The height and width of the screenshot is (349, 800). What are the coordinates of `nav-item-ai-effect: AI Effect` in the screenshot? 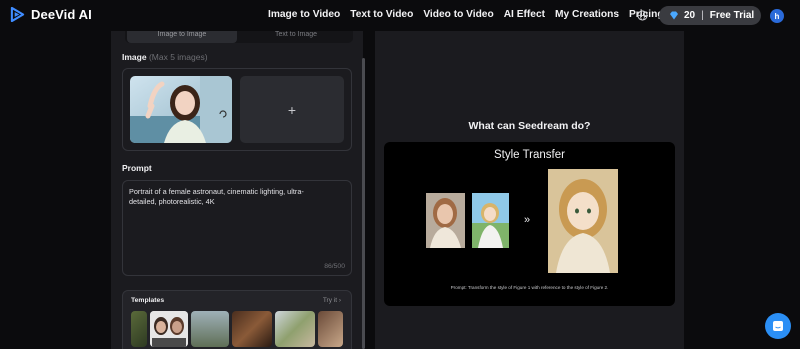 It's located at (524, 14).